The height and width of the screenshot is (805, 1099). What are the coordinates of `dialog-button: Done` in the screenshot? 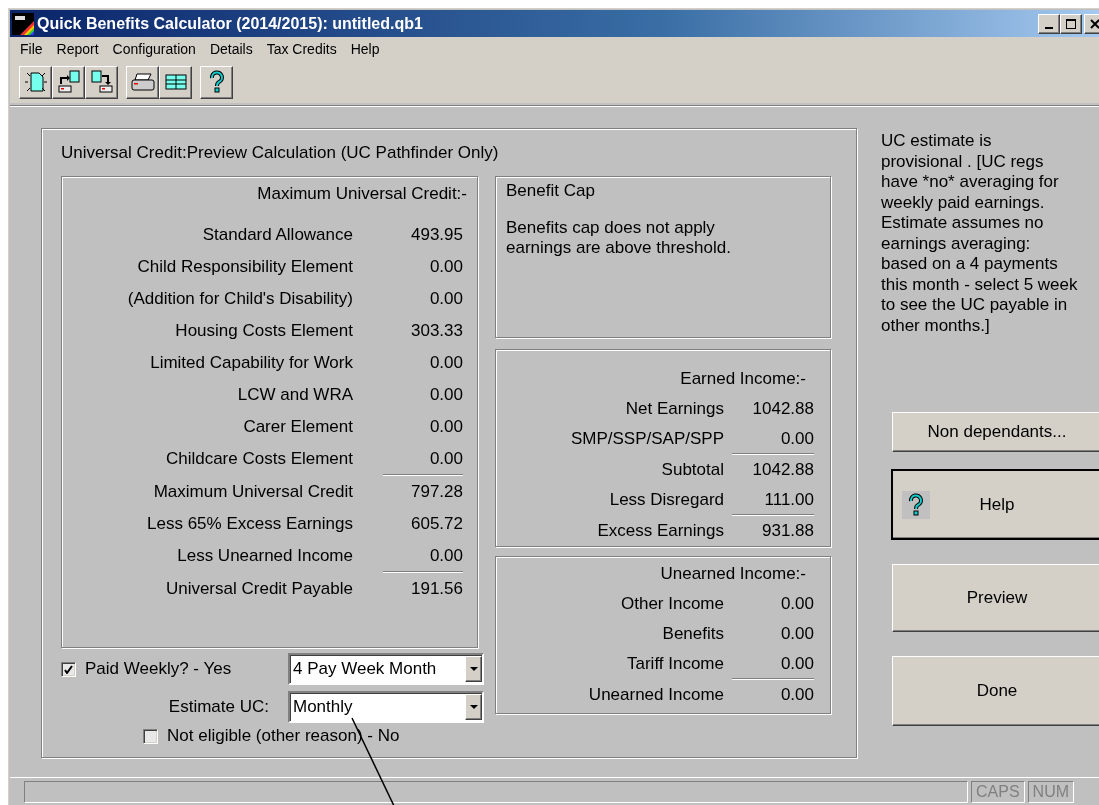 It's located at (995, 691).